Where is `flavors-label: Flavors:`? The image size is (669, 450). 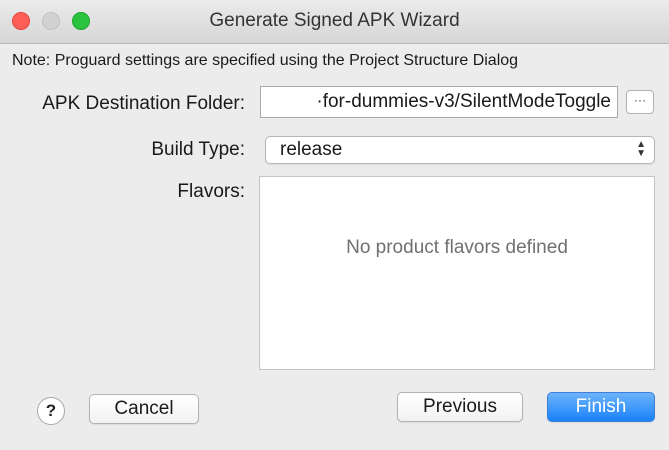 flavors-label: Flavors: is located at coordinates (211, 191).